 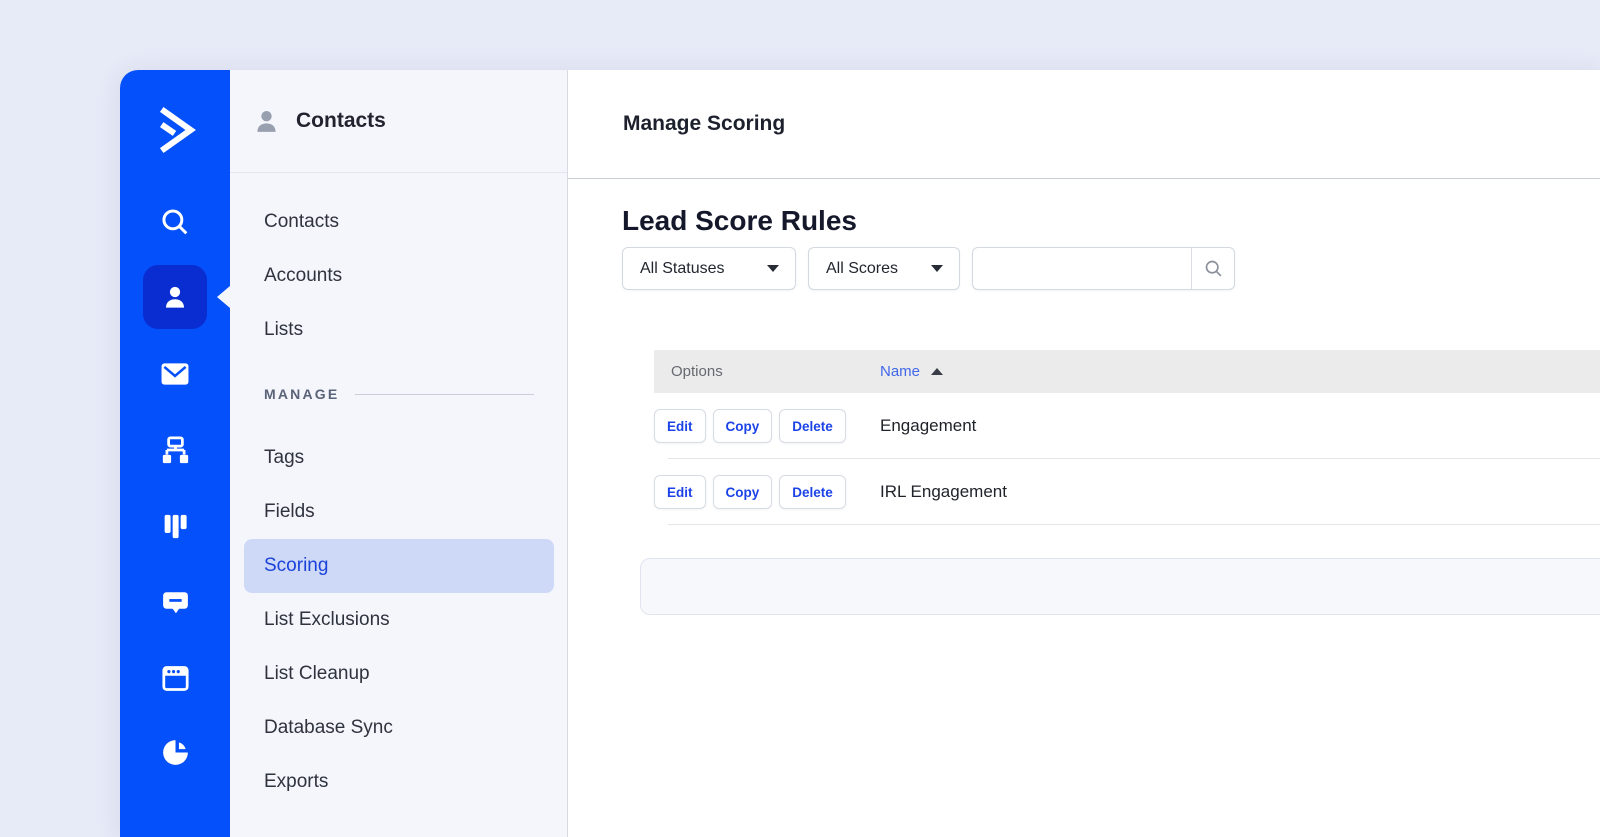 I want to click on score-filter-dropdown: All Scores, so click(x=884, y=268).